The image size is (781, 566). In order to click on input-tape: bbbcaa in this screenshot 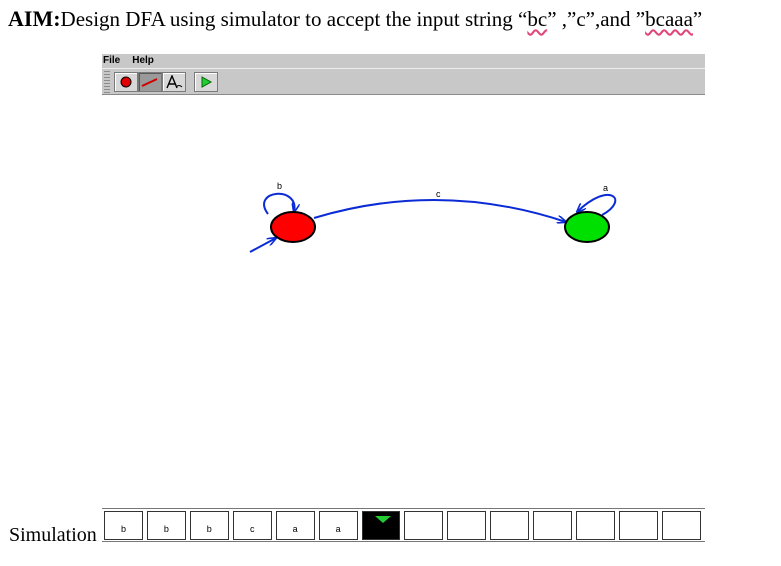, I will do `click(403, 525)`.